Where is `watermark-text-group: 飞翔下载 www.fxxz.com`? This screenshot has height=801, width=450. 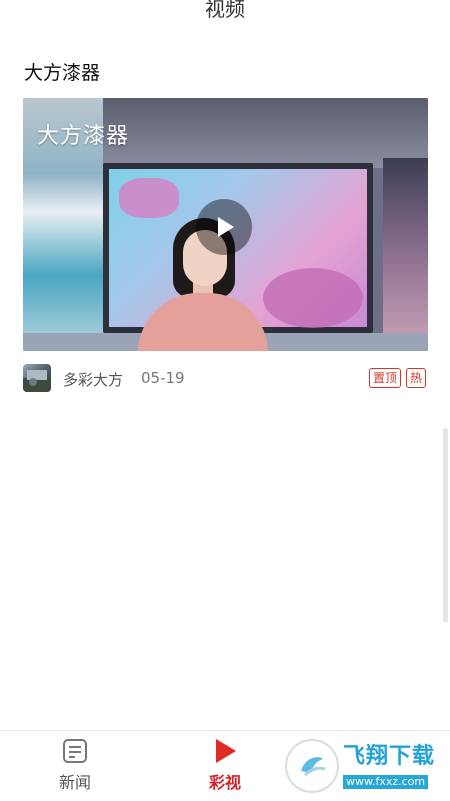 watermark-text-group: 飞翔下载 www.fxxz.com is located at coordinates (389, 766).